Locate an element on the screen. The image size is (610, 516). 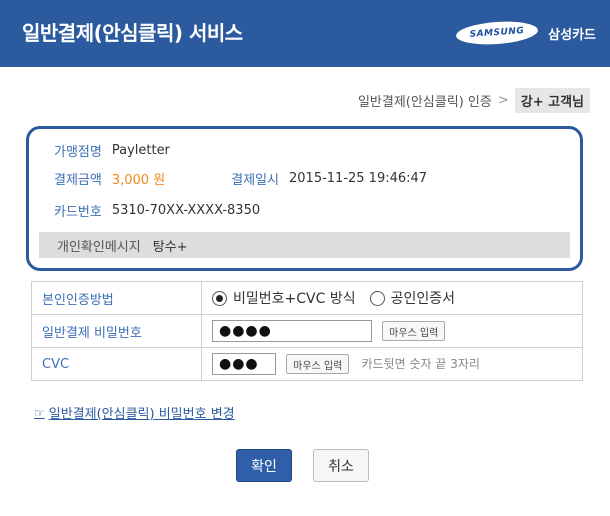
personal-message-row: 개인확인메시지 탕수+ is located at coordinates (304, 245).